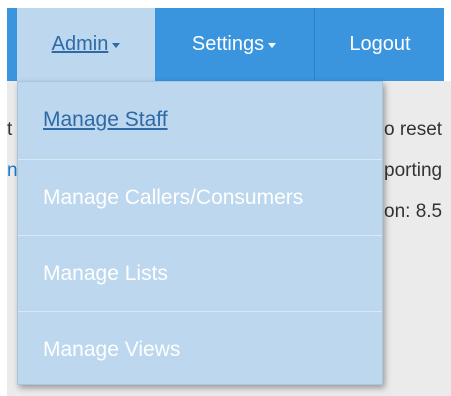 The height and width of the screenshot is (396, 451). I want to click on nav-admin-dropdown: Admin, so click(86, 44).